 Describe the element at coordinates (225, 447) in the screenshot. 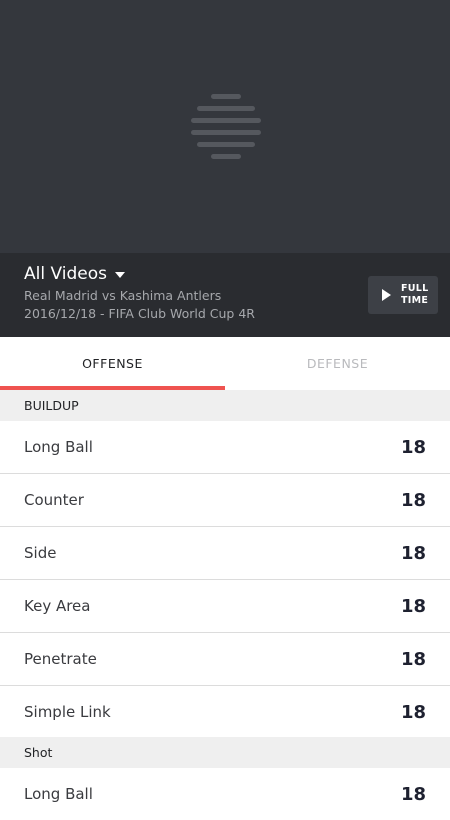

I see `stat-row-long-ball: Long Ball 18` at that location.